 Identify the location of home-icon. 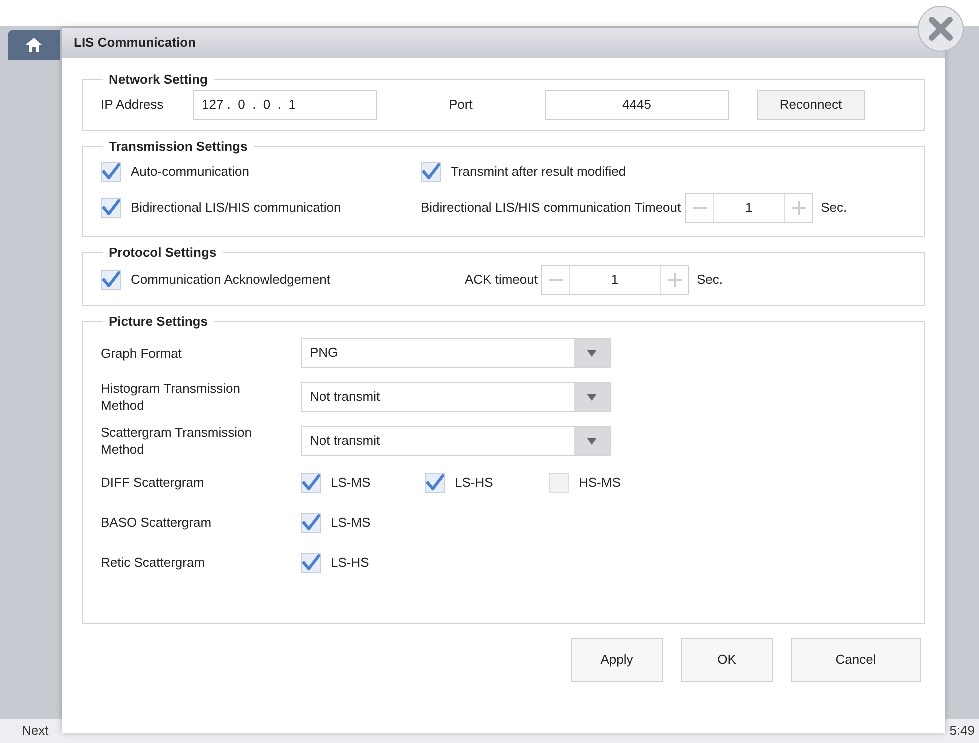
(34, 45).